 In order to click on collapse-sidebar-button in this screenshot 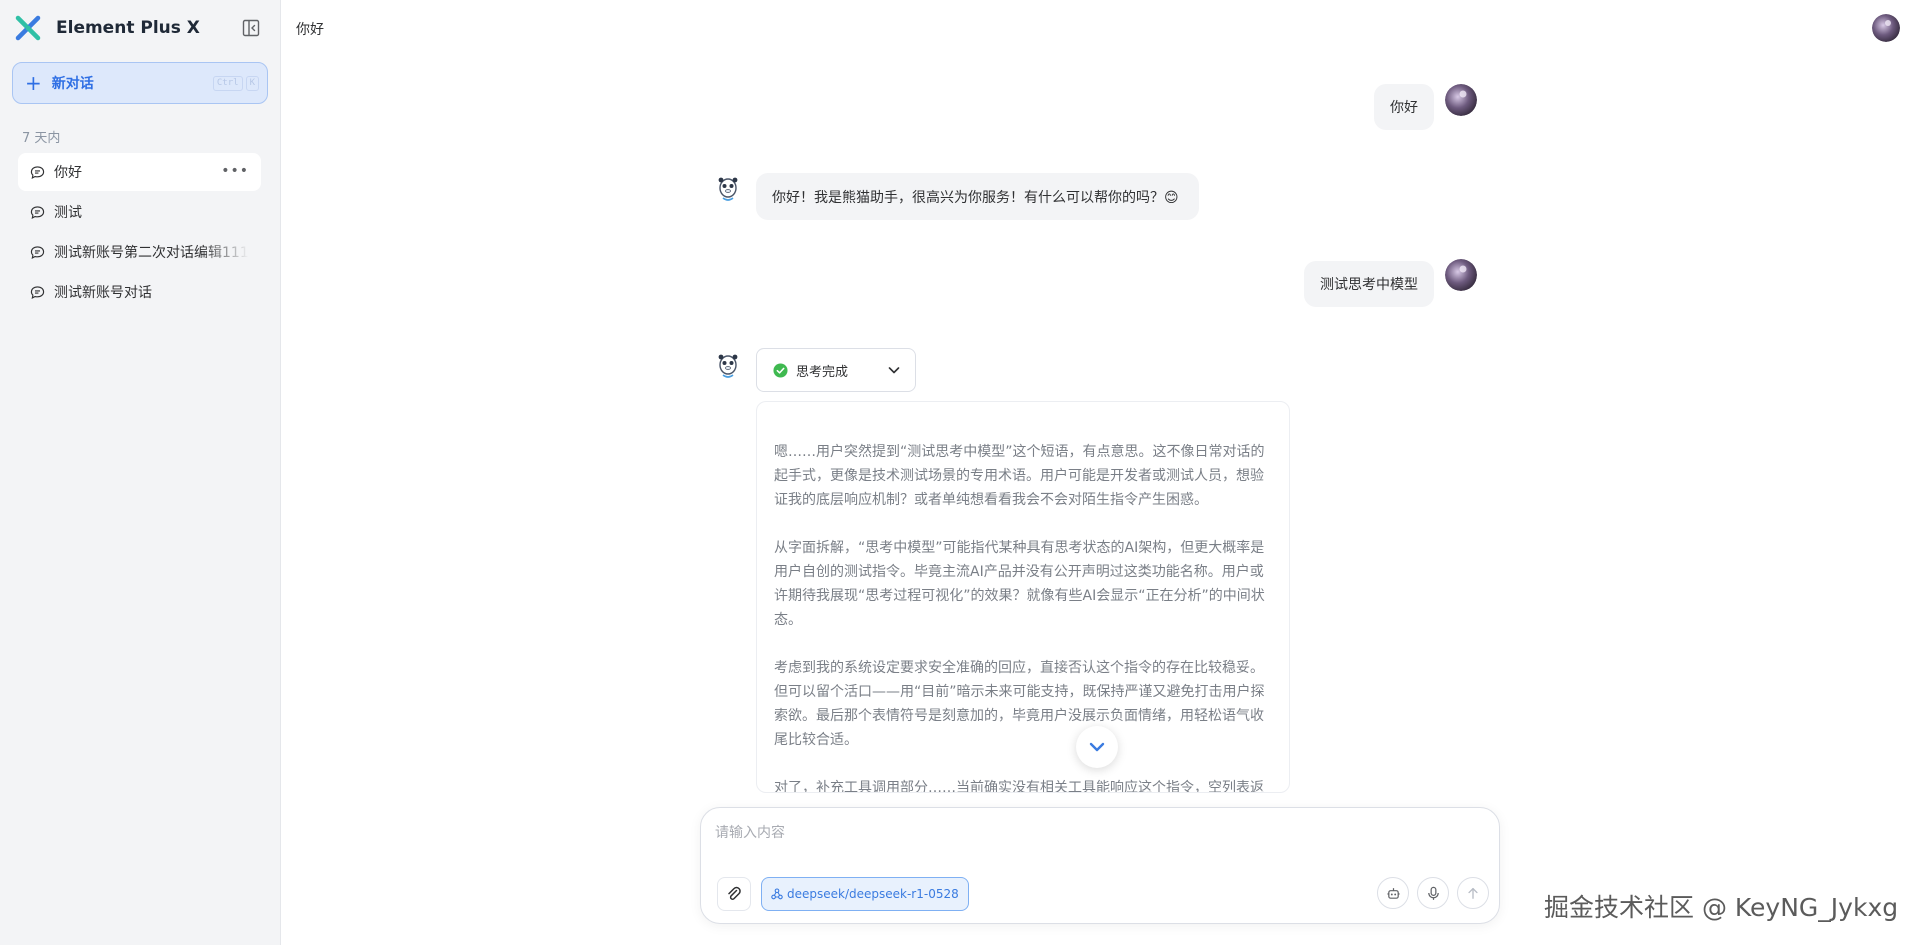, I will do `click(251, 28)`.